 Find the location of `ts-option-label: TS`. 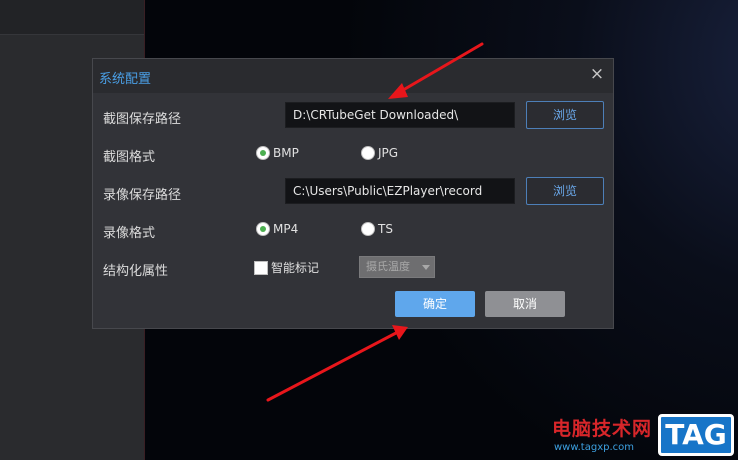

ts-option-label: TS is located at coordinates (385, 229).